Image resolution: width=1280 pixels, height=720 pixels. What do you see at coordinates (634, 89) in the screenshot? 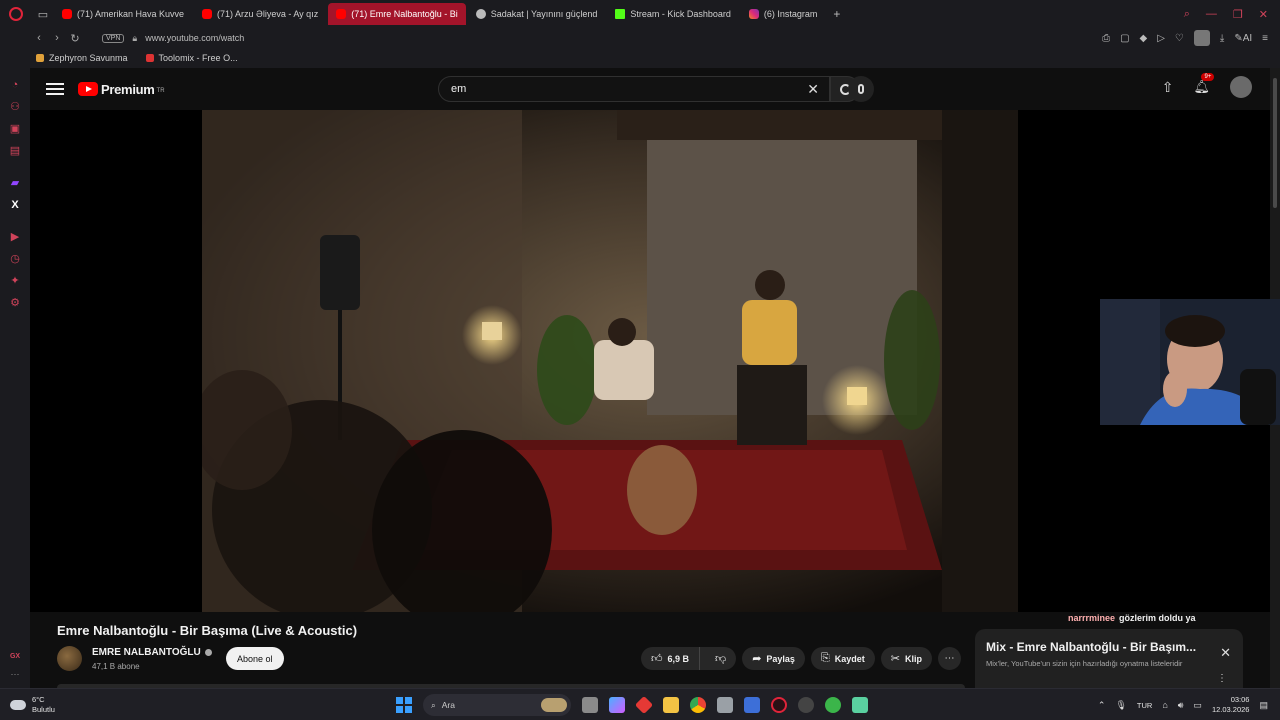
I see `search-input: em ✕` at bounding box center [634, 89].